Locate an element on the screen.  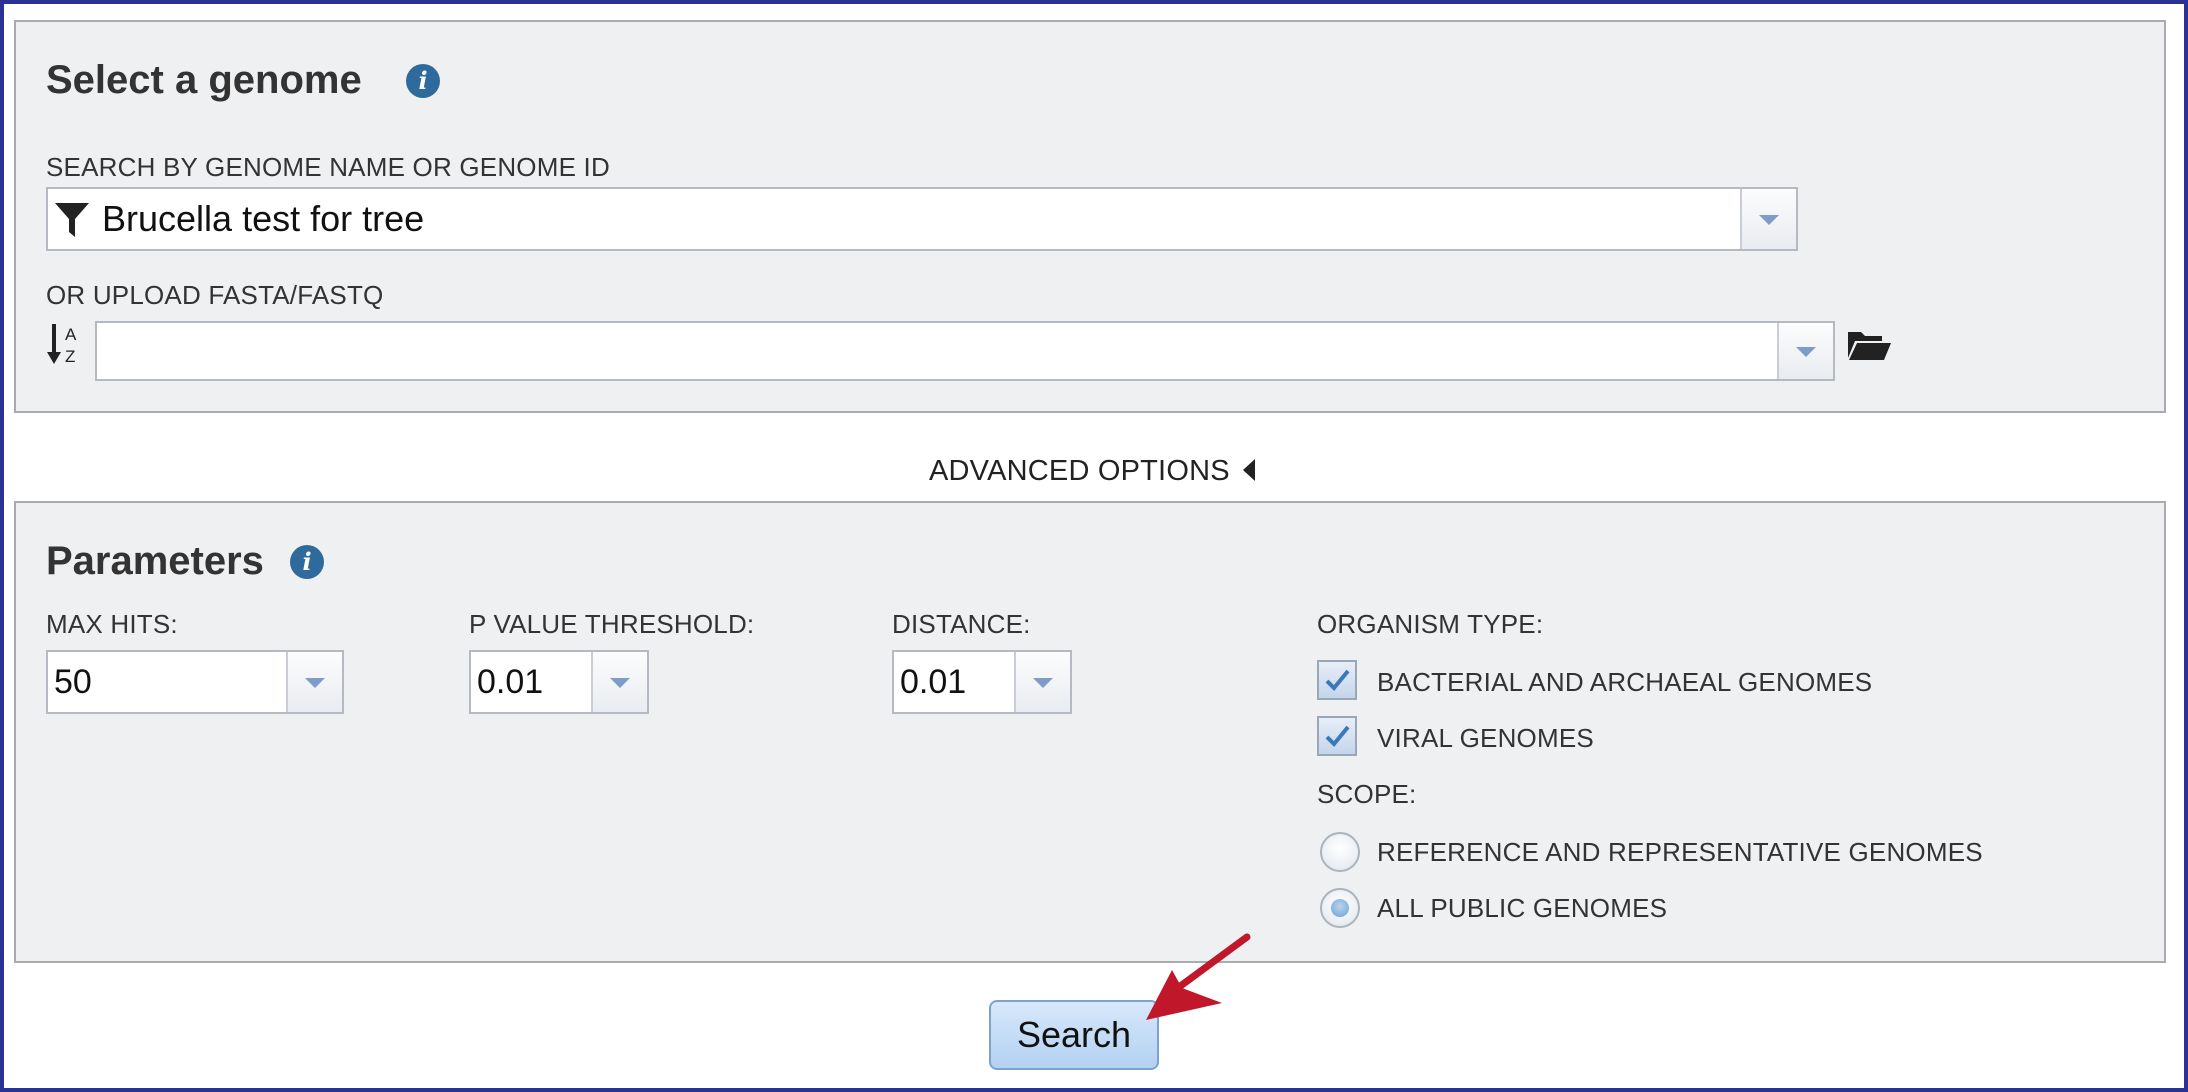
annotation-arrow-icon is located at coordinates (1198, 976).